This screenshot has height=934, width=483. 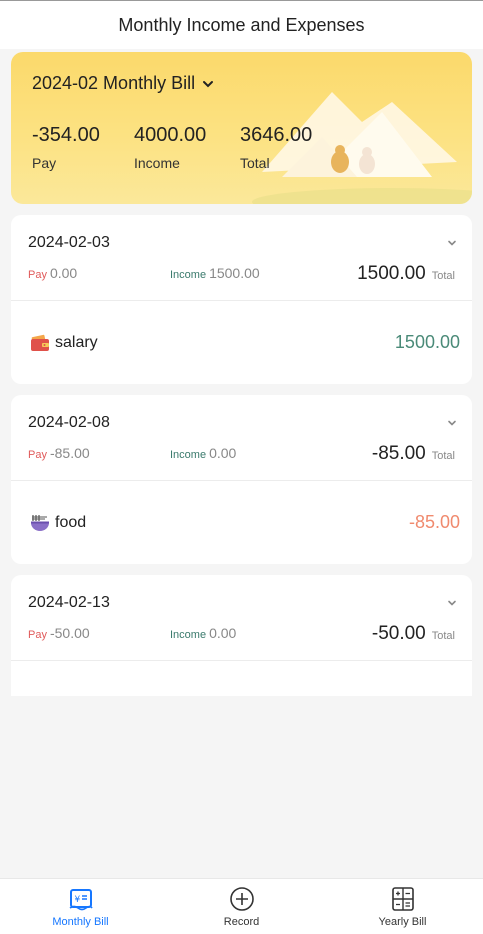 What do you see at coordinates (157, 163) in the screenshot?
I see `summary-income-label: Income` at bounding box center [157, 163].